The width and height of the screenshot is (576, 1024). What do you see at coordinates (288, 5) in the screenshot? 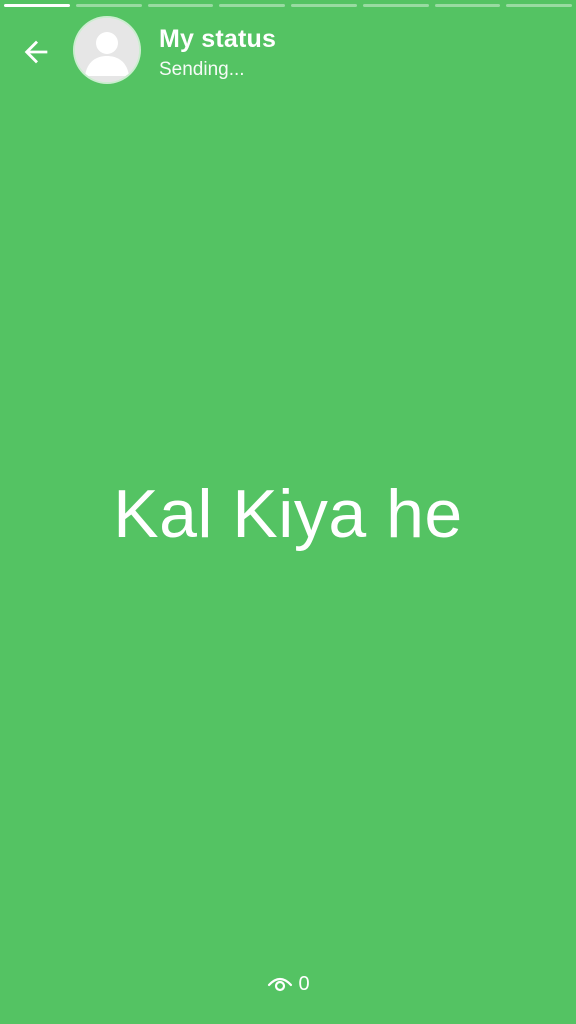
I see `status-progress-bar` at bounding box center [288, 5].